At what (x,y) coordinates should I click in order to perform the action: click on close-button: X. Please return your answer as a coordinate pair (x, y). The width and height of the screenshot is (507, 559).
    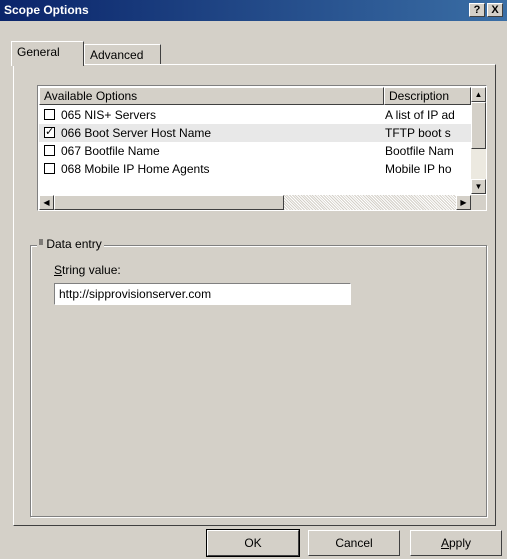
    Looking at the image, I should click on (495, 10).